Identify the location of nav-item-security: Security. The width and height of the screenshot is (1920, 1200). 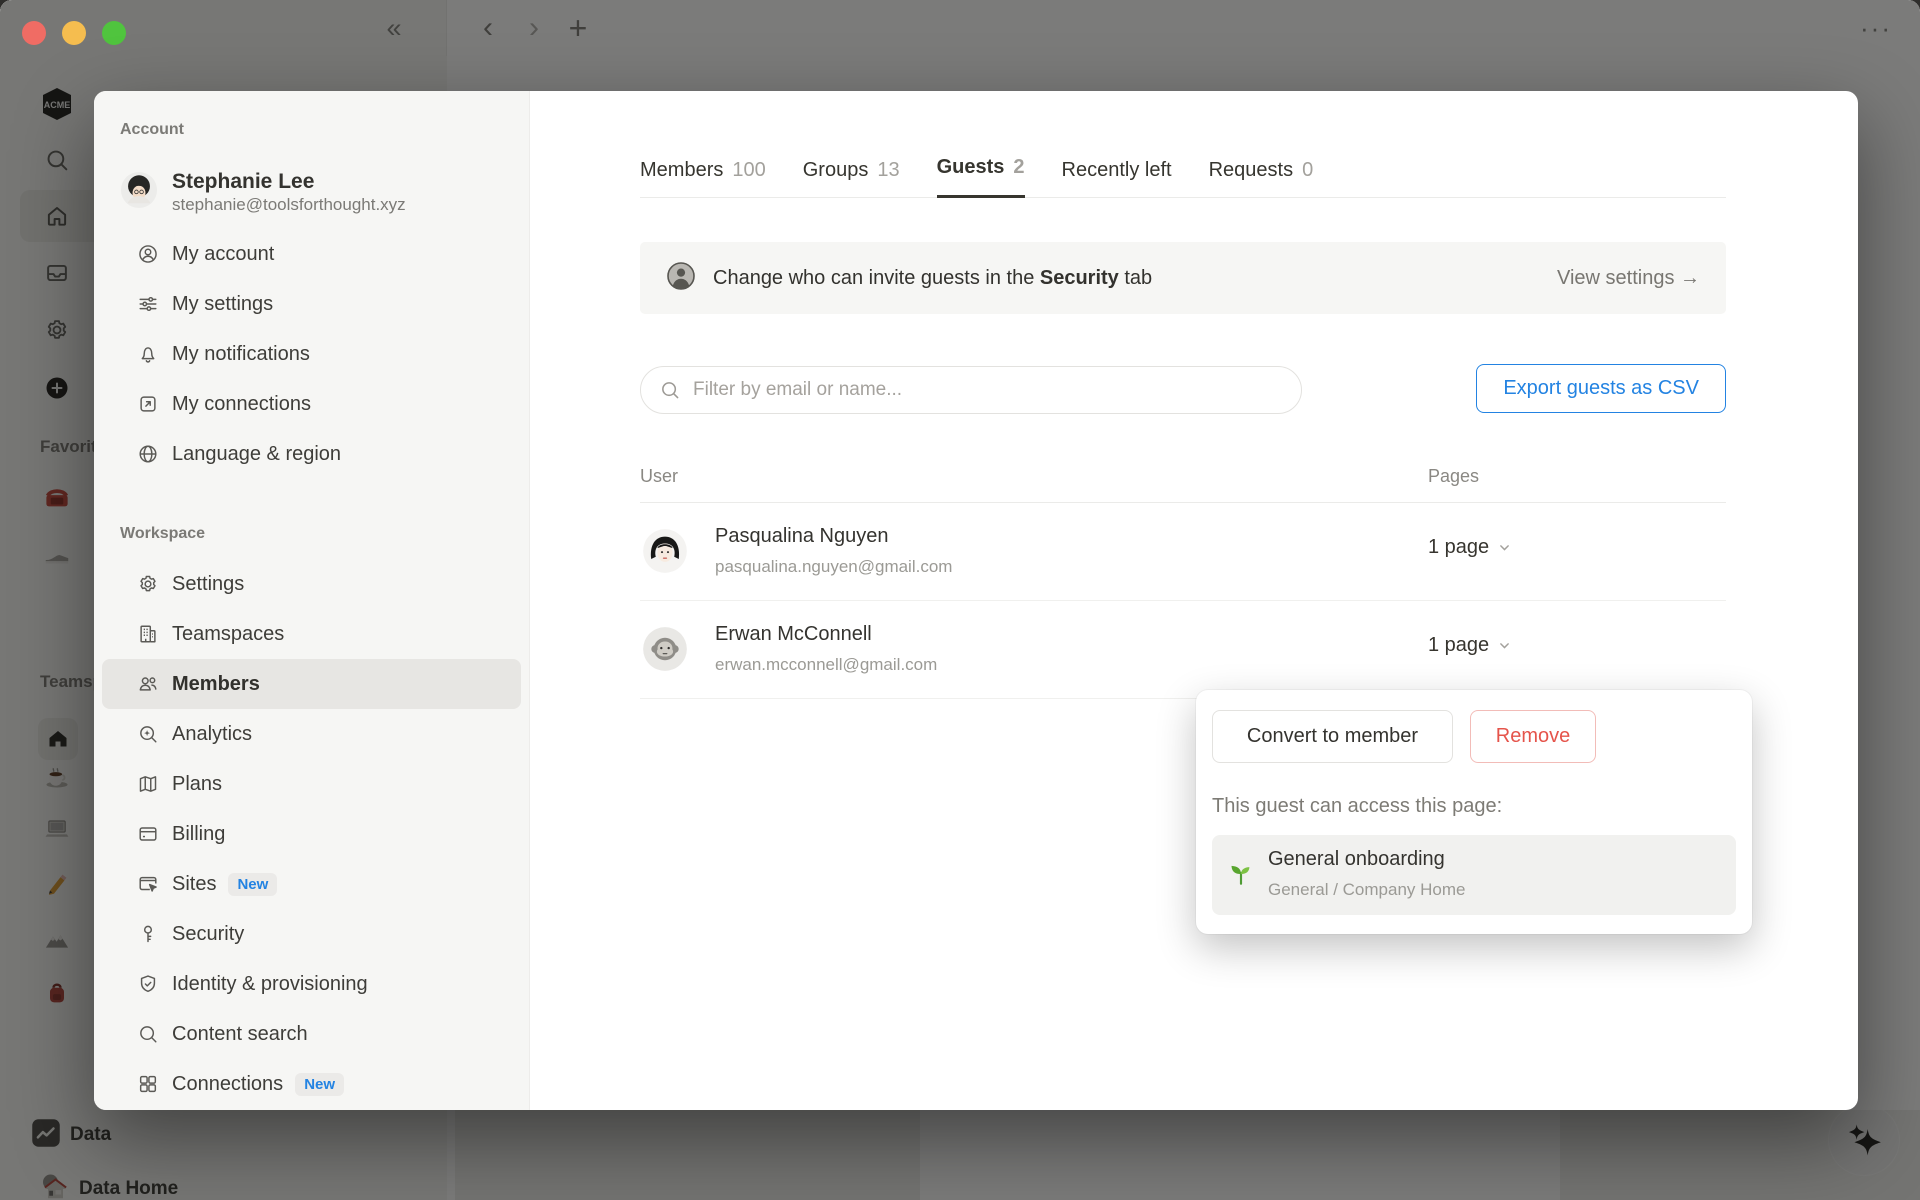
(311, 934).